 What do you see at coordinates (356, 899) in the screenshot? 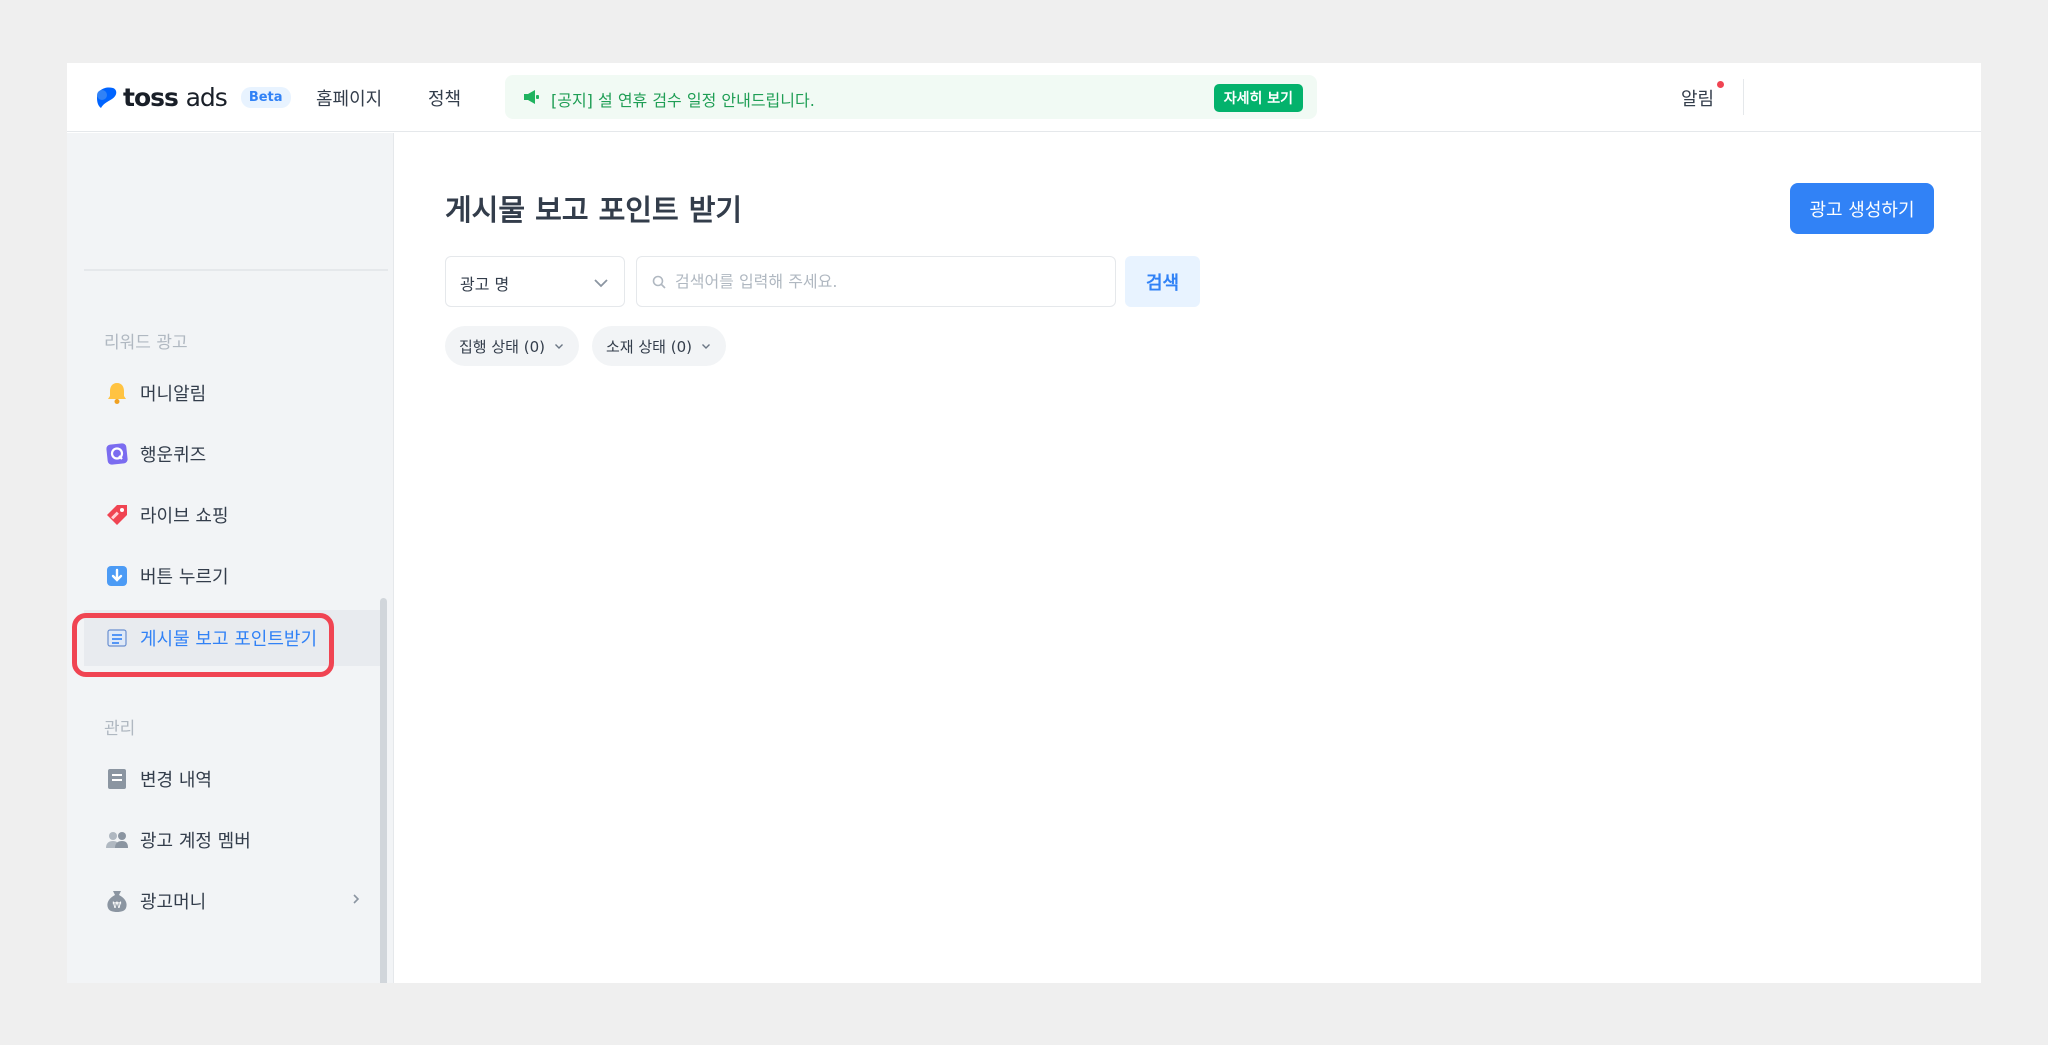
I see `chevron-right-icon` at bounding box center [356, 899].